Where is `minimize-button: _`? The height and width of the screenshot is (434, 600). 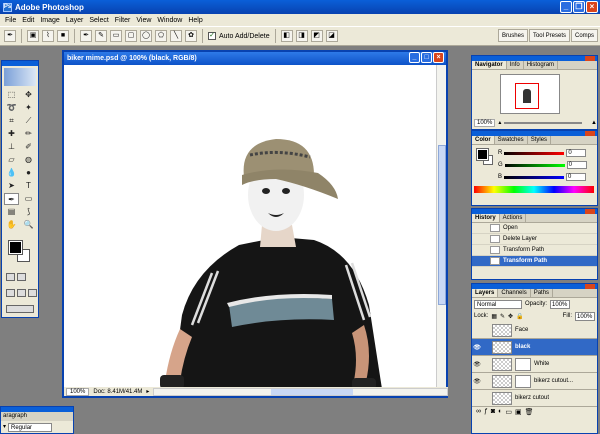 minimize-button: _ is located at coordinates (566, 7).